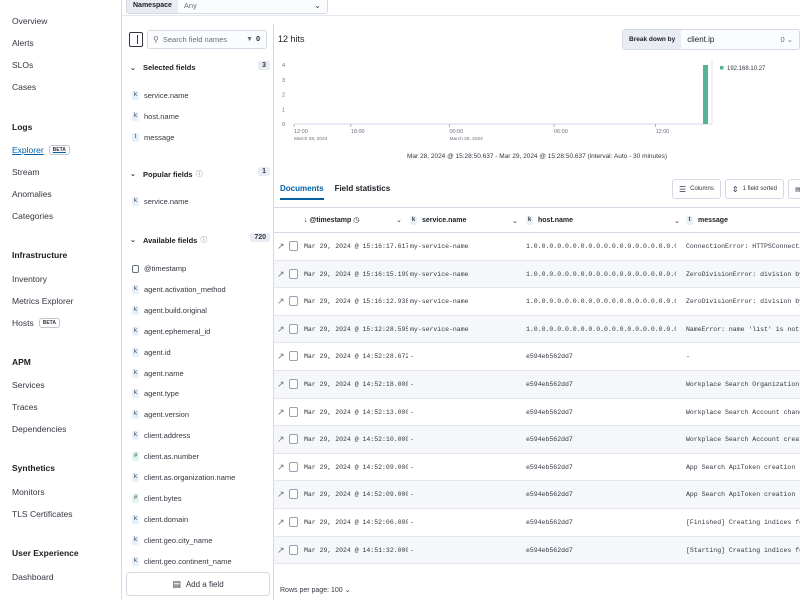 The height and width of the screenshot is (600, 800). What do you see at coordinates (464, 220) in the screenshot?
I see `column-header-service-name: k service.name ⌄` at bounding box center [464, 220].